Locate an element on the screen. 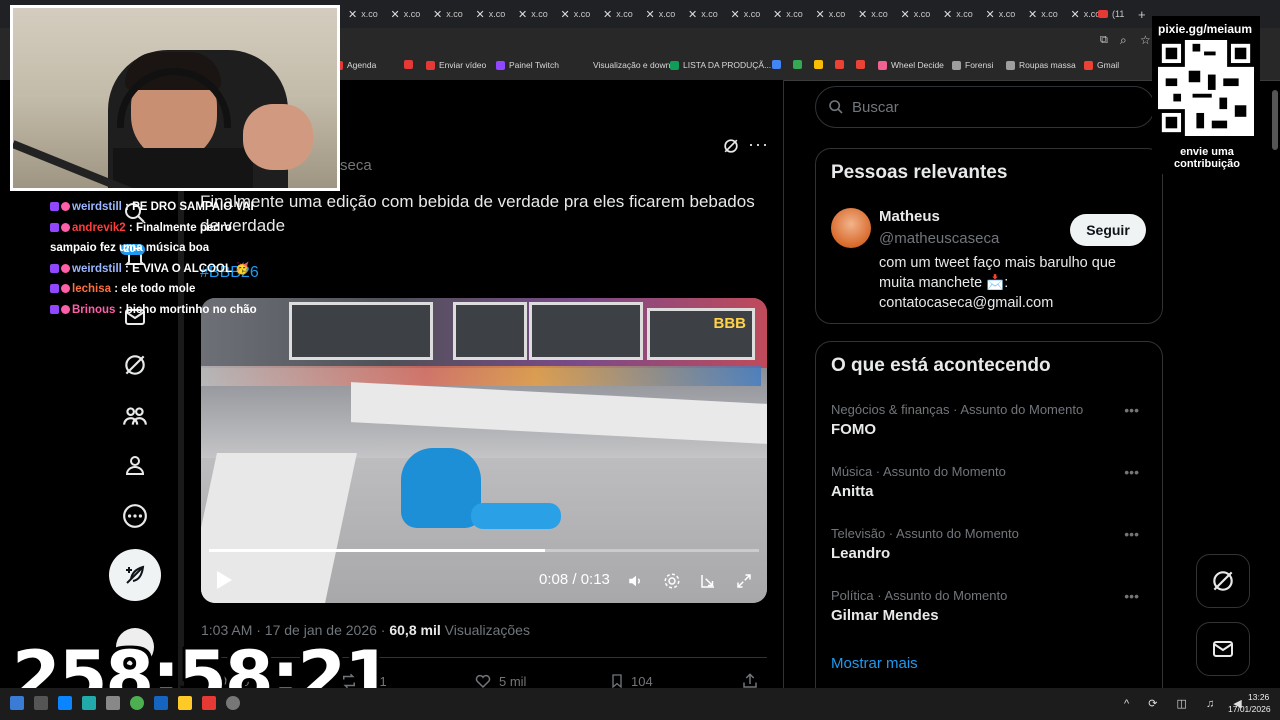  bookmark-item: Roupas massa is located at coordinates (1041, 65).